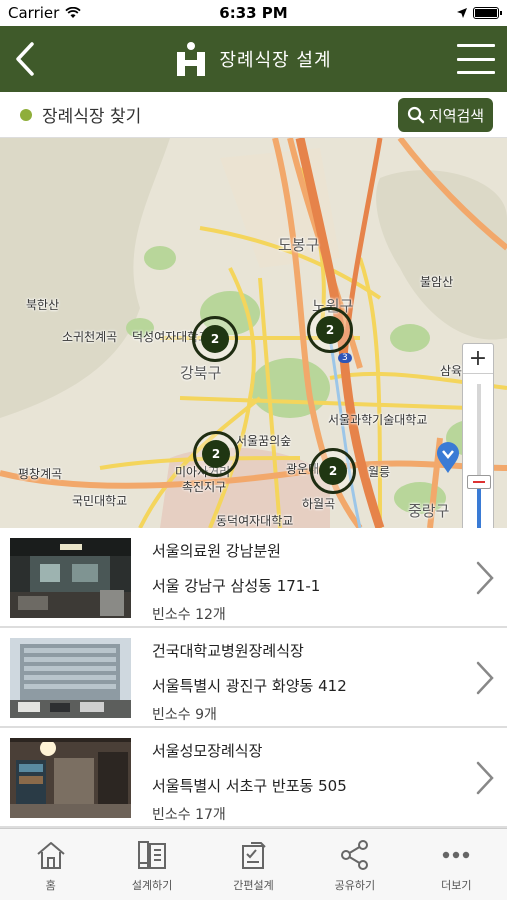 This screenshot has width=507, height=900. Describe the element at coordinates (478, 359) in the screenshot. I see `zoom-in-button: +` at that location.